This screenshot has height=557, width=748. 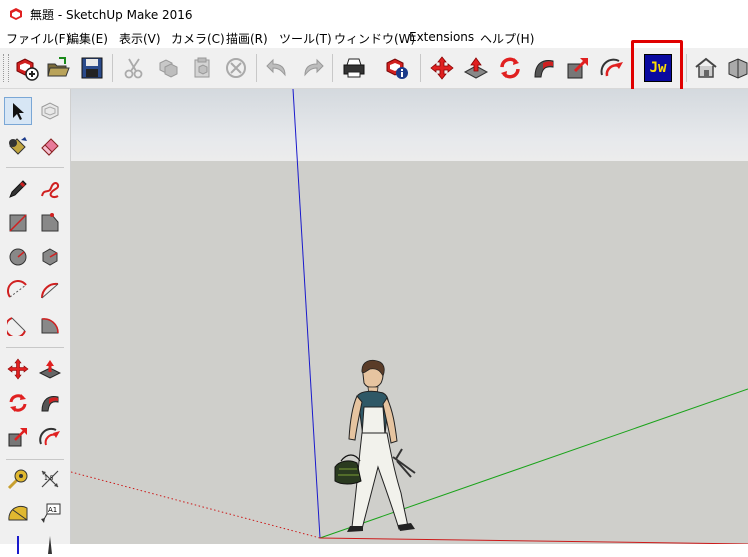 I want to click on erase-button, so click(x=236, y=68).